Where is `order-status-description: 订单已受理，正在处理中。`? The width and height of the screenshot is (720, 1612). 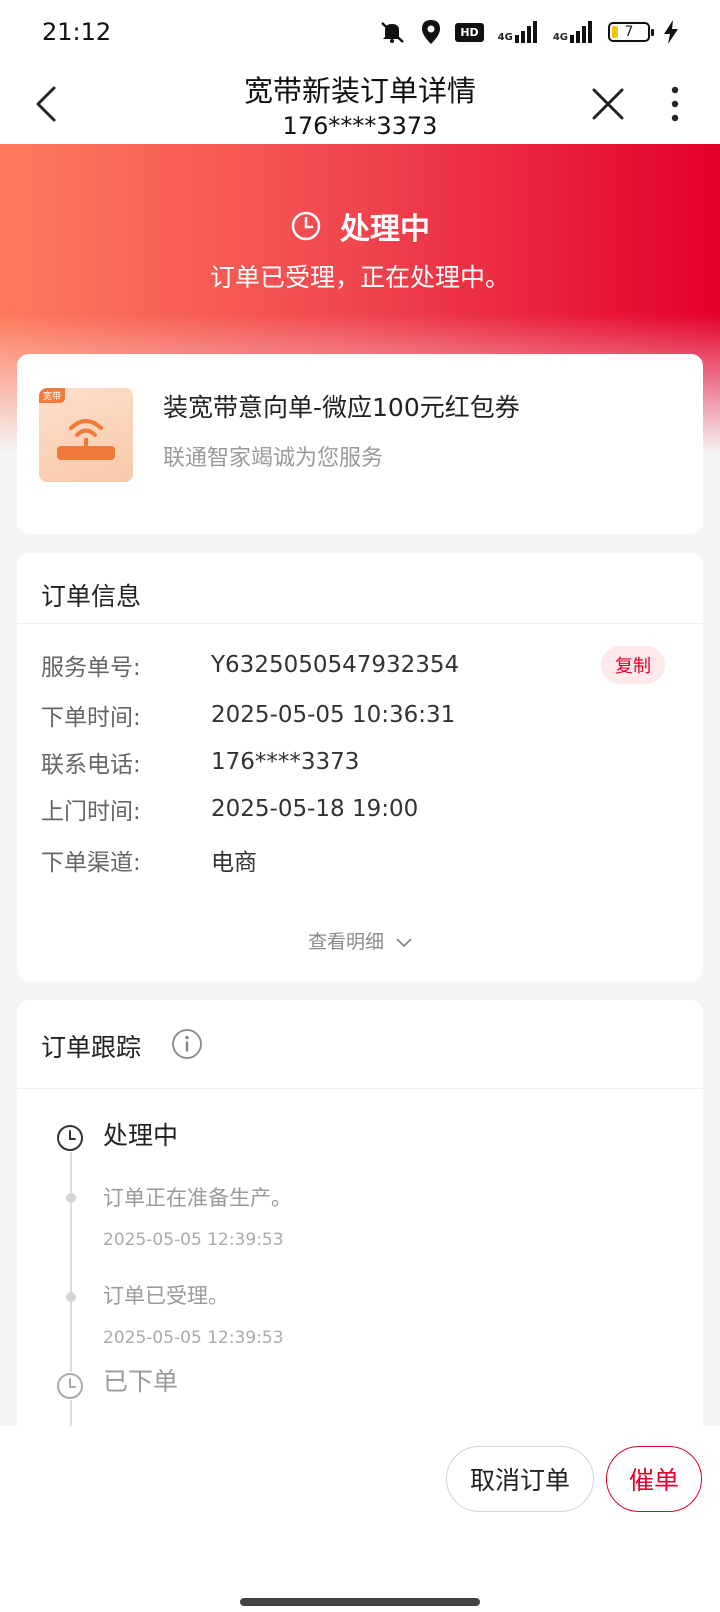 order-status-description: 订单已受理，正在处理中。 is located at coordinates (359, 277).